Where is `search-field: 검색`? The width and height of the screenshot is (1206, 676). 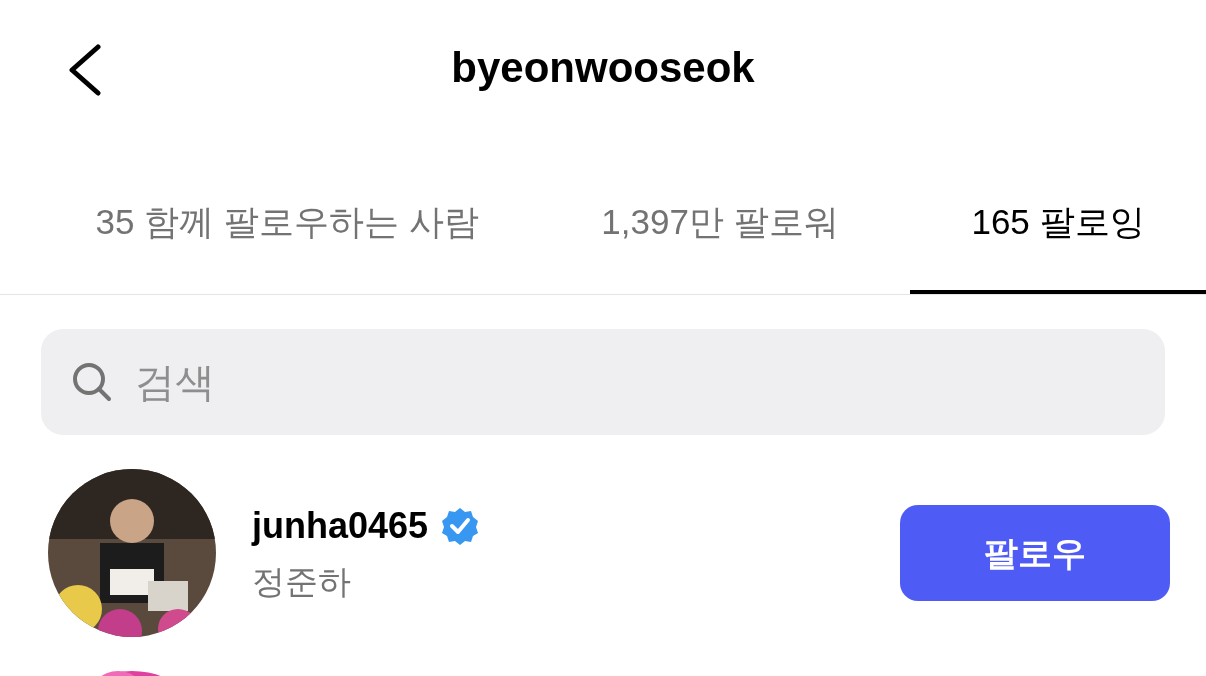 search-field: 검색 is located at coordinates (603, 382).